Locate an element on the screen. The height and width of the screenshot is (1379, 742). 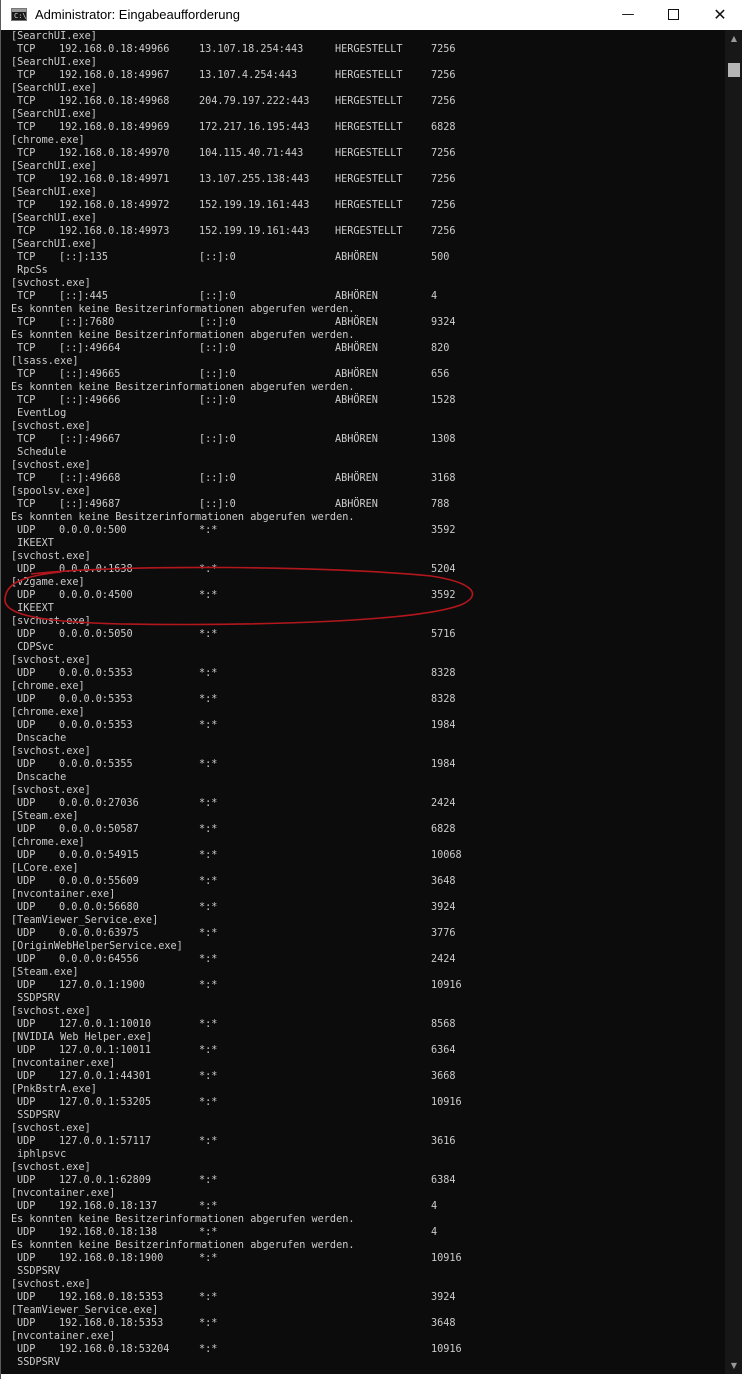
pid-cell: 3776 is located at coordinates (443, 933).